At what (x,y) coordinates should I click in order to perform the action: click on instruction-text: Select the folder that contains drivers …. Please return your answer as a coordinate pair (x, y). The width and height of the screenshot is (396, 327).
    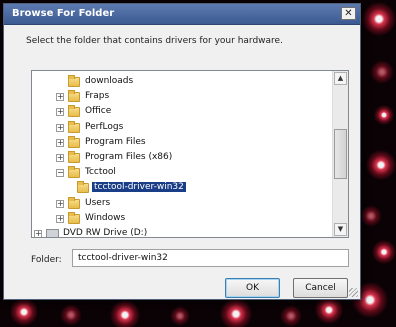
    Looking at the image, I should click on (154, 41).